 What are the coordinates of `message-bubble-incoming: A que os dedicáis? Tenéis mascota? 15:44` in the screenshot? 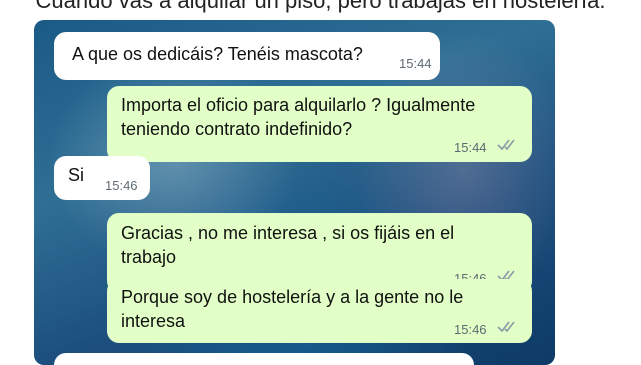 It's located at (247, 56).